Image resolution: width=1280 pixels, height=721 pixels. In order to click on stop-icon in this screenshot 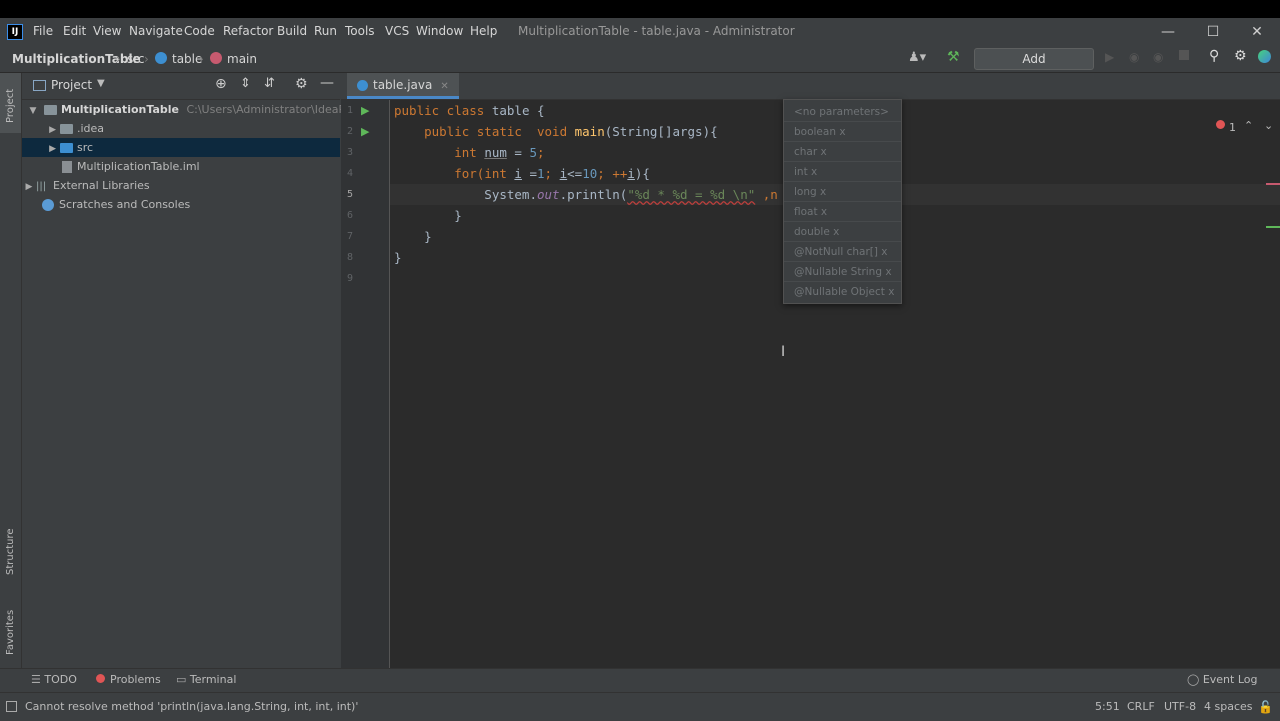, I will do `click(1184, 55)`.